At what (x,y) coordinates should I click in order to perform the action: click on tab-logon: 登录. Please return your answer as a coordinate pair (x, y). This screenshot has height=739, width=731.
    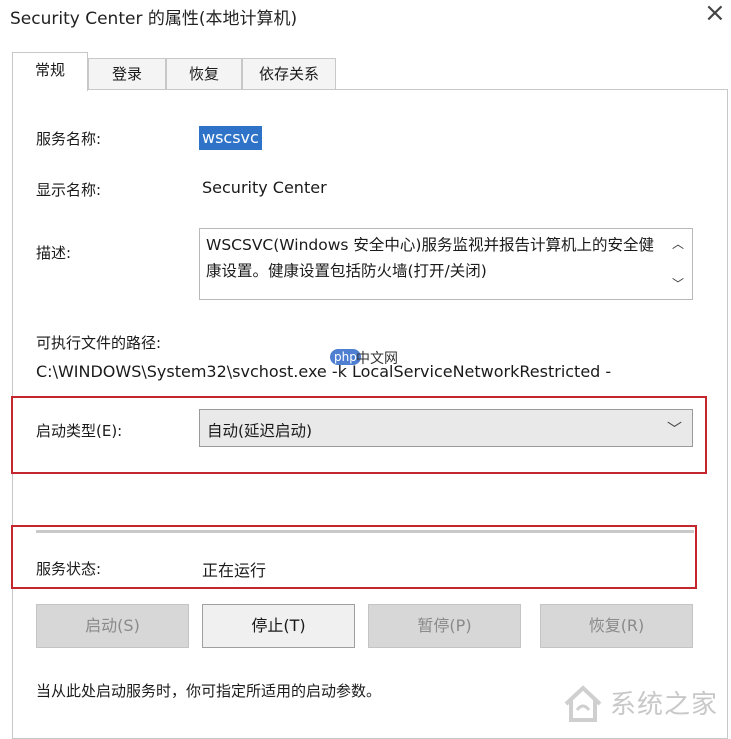
    Looking at the image, I should click on (127, 74).